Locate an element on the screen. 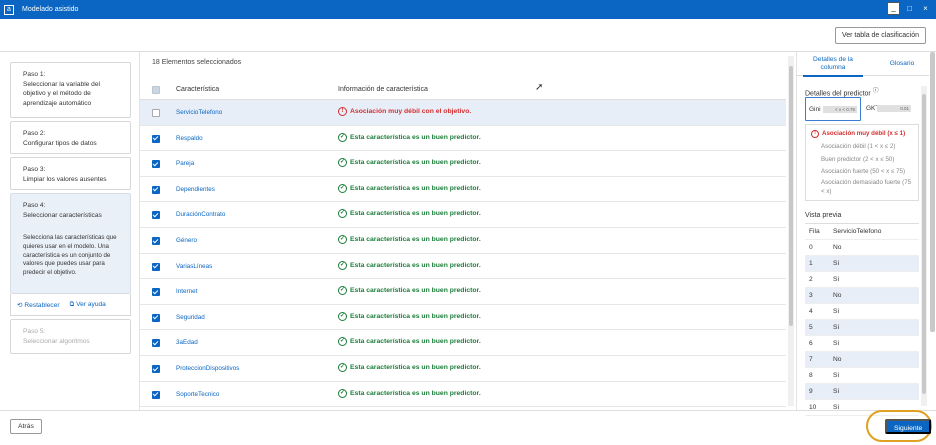 This screenshot has height=445, width=936. step-actions: ⟲ Restablecer ⧉ Ver ayuda is located at coordinates (70, 305).